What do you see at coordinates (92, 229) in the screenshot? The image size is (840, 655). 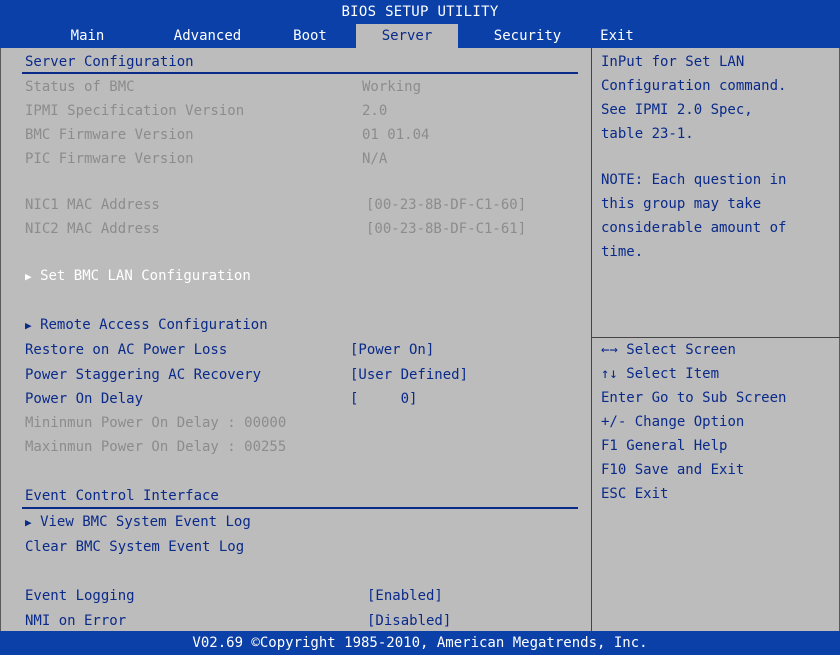 I see `nic2-mac-label: NIC2 MAC Address` at bounding box center [92, 229].